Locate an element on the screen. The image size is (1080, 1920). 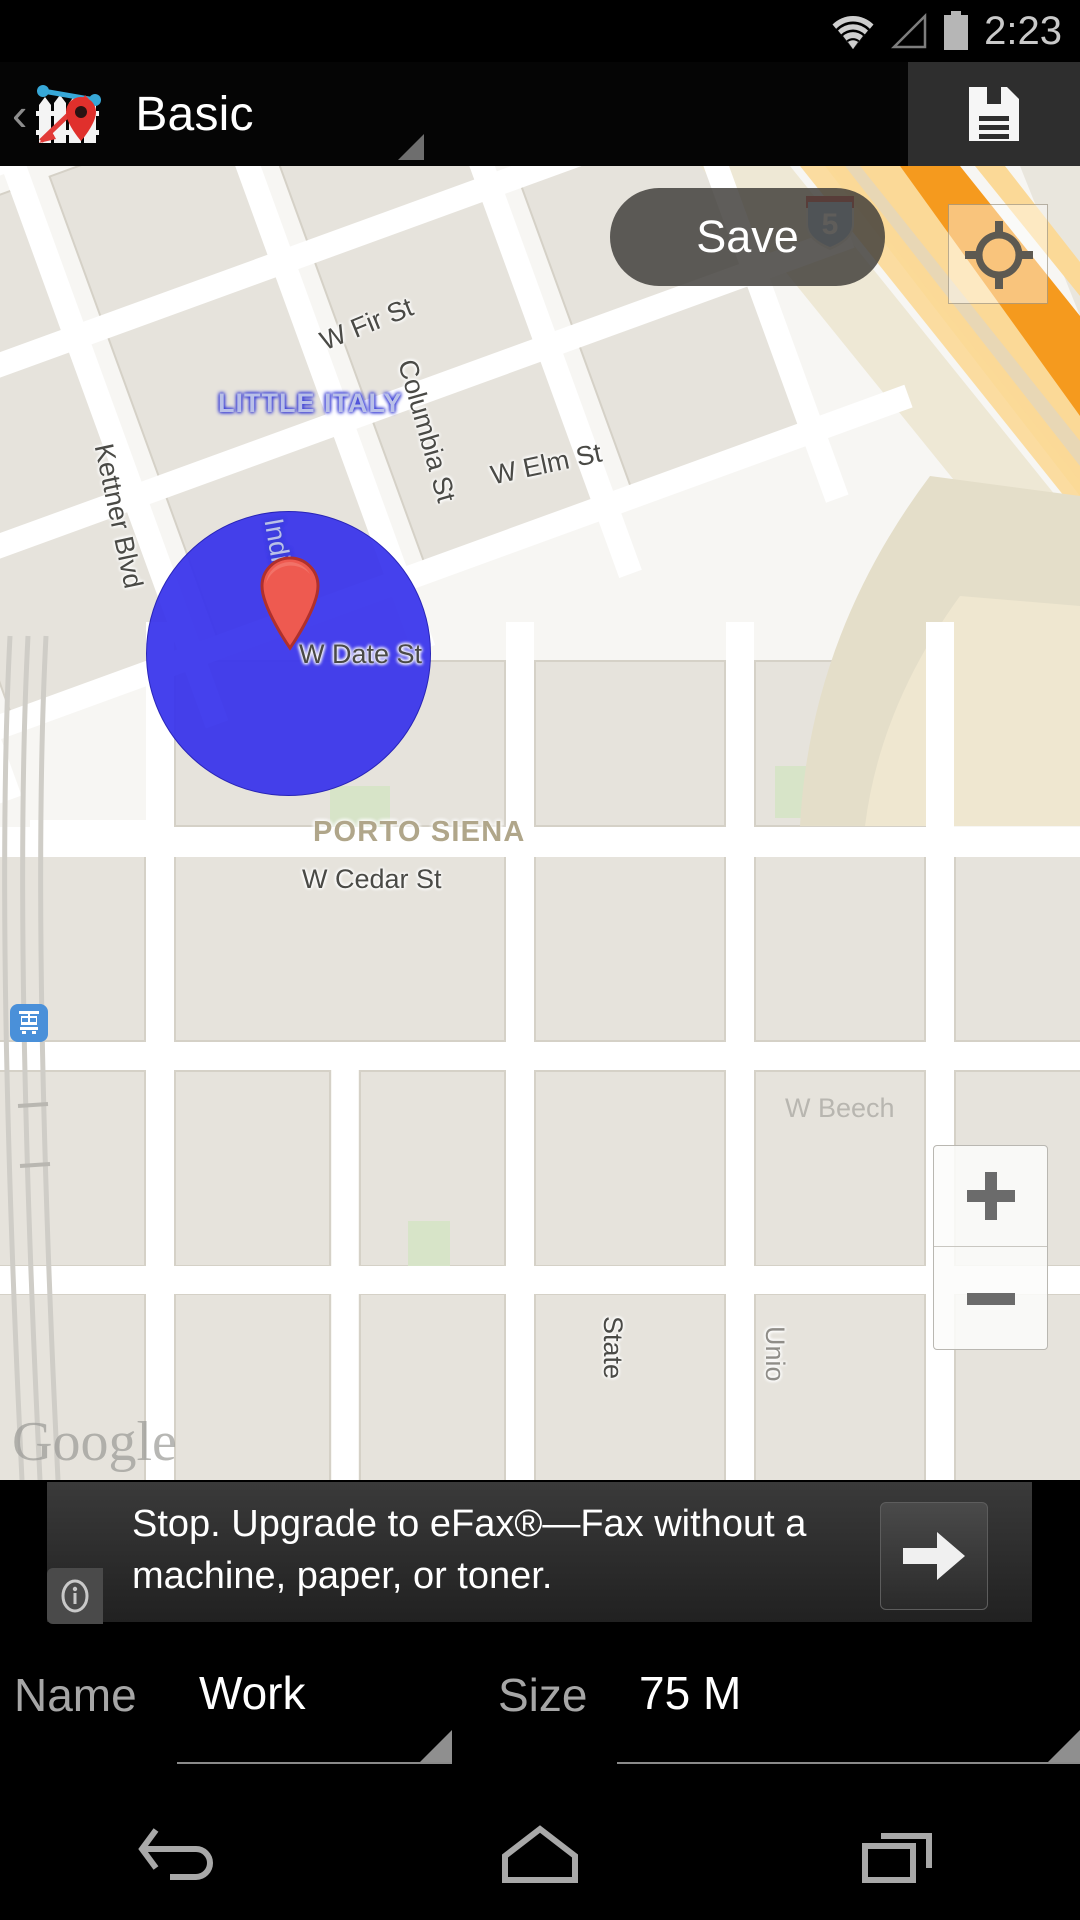
status-bar-icons: 2:23 is located at coordinates (946, 31).